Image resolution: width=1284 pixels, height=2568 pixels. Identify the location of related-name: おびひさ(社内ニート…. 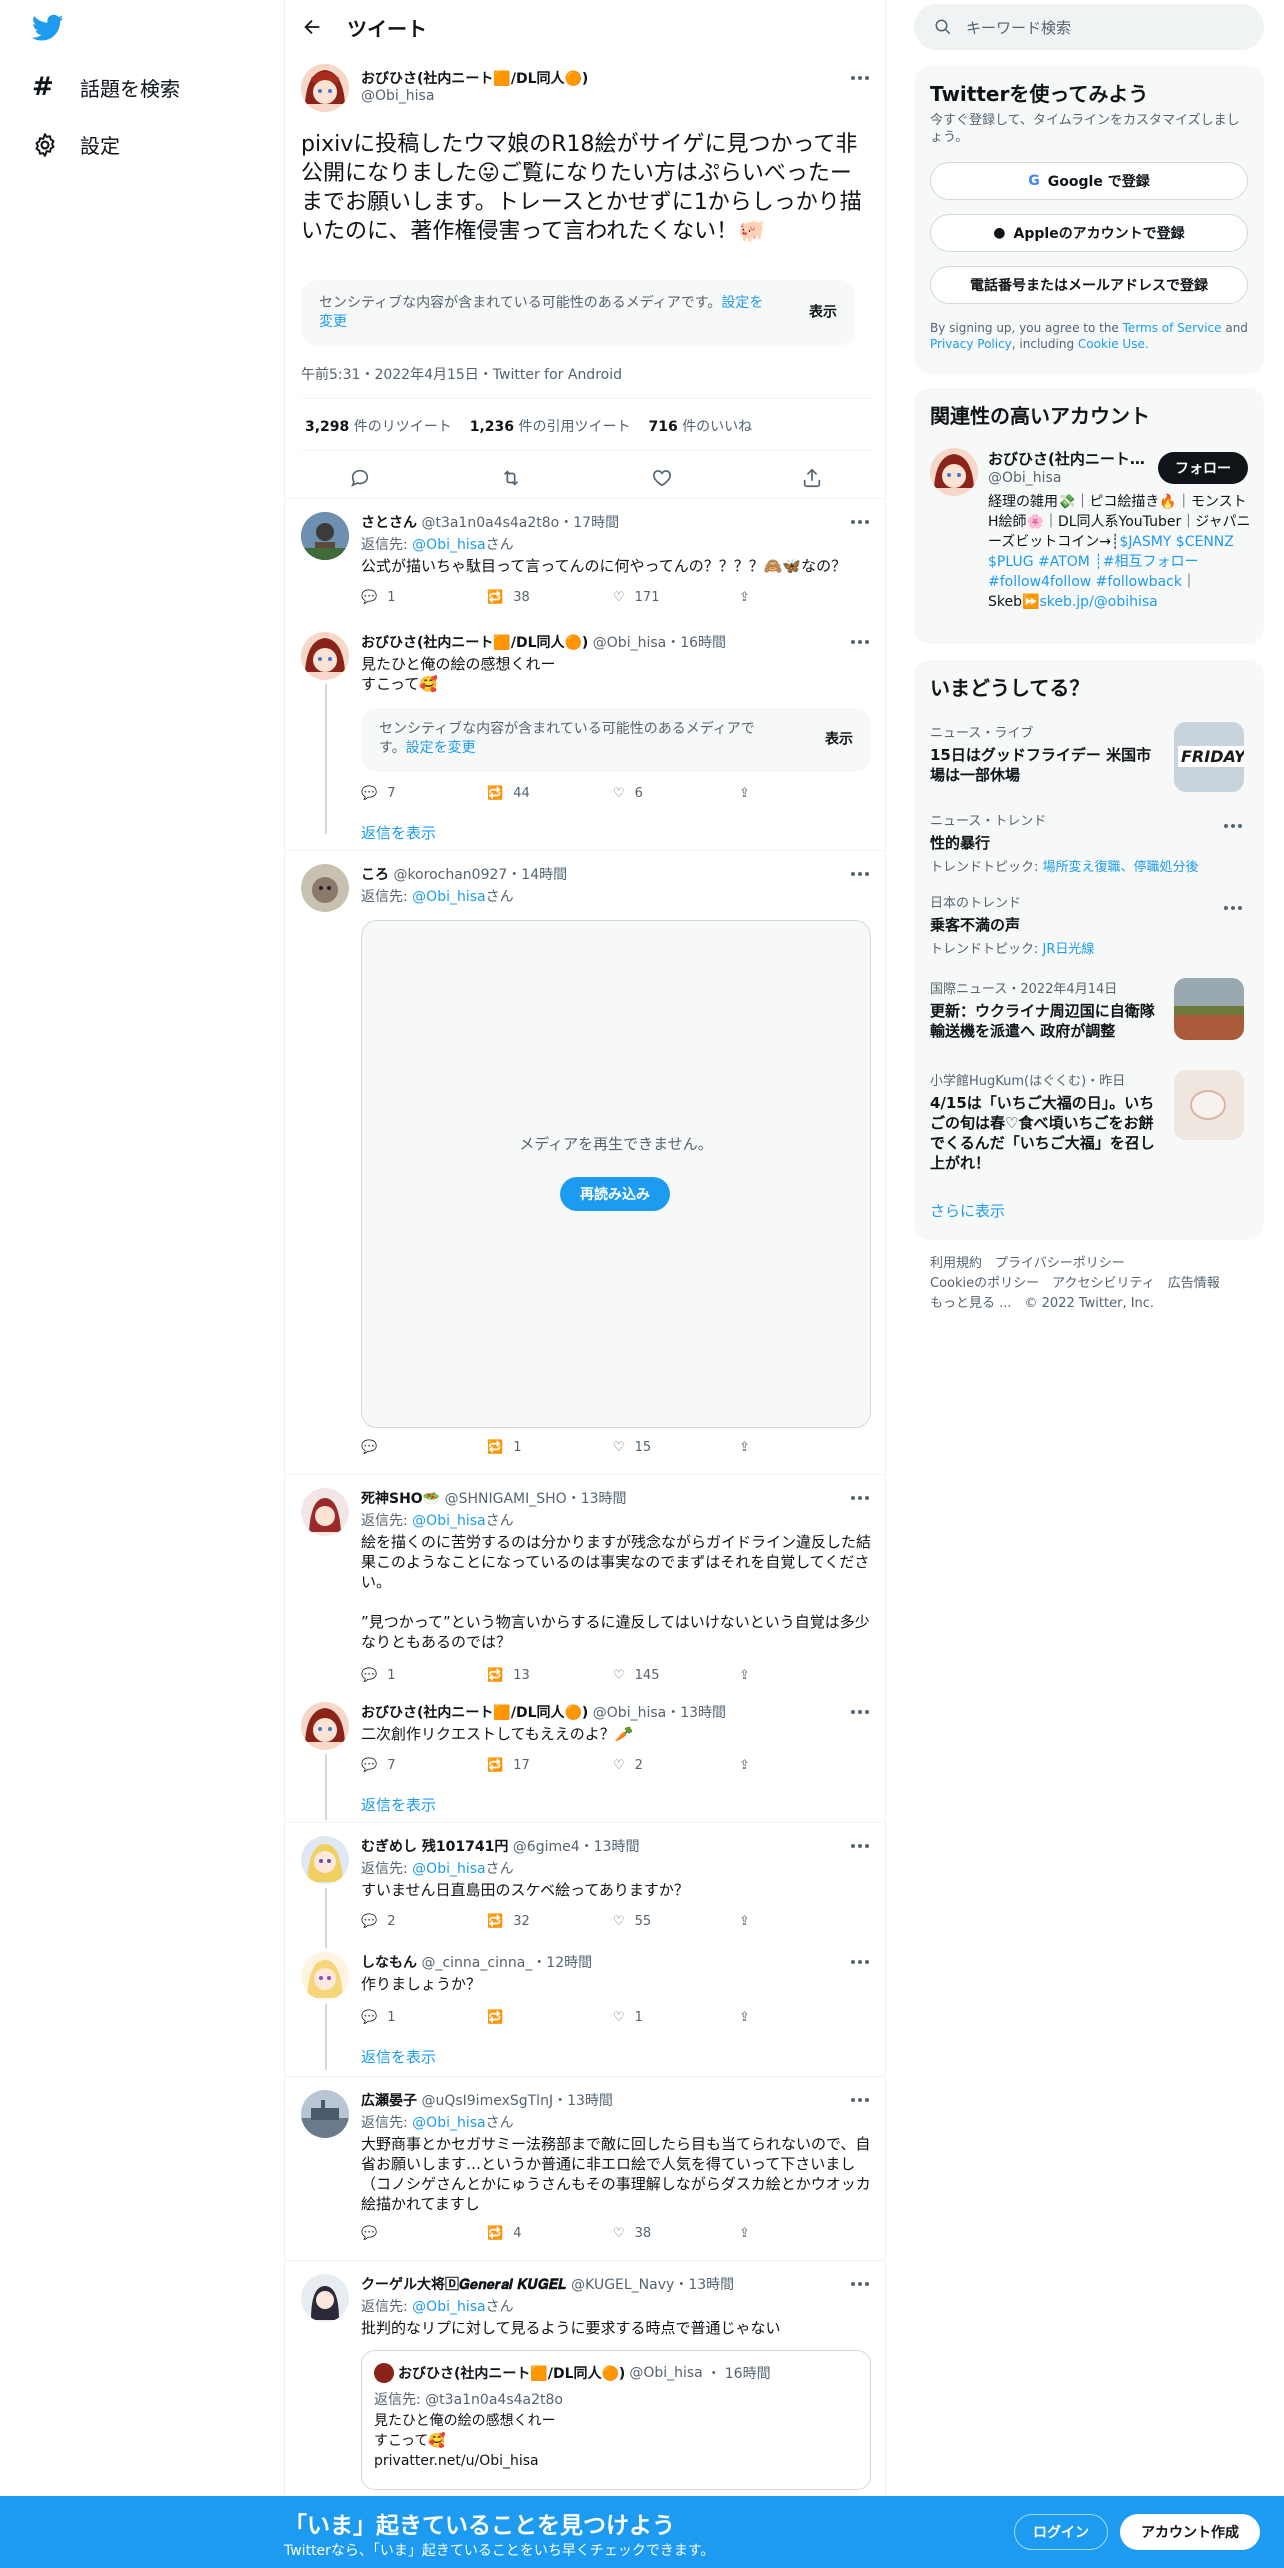
(1066, 458).